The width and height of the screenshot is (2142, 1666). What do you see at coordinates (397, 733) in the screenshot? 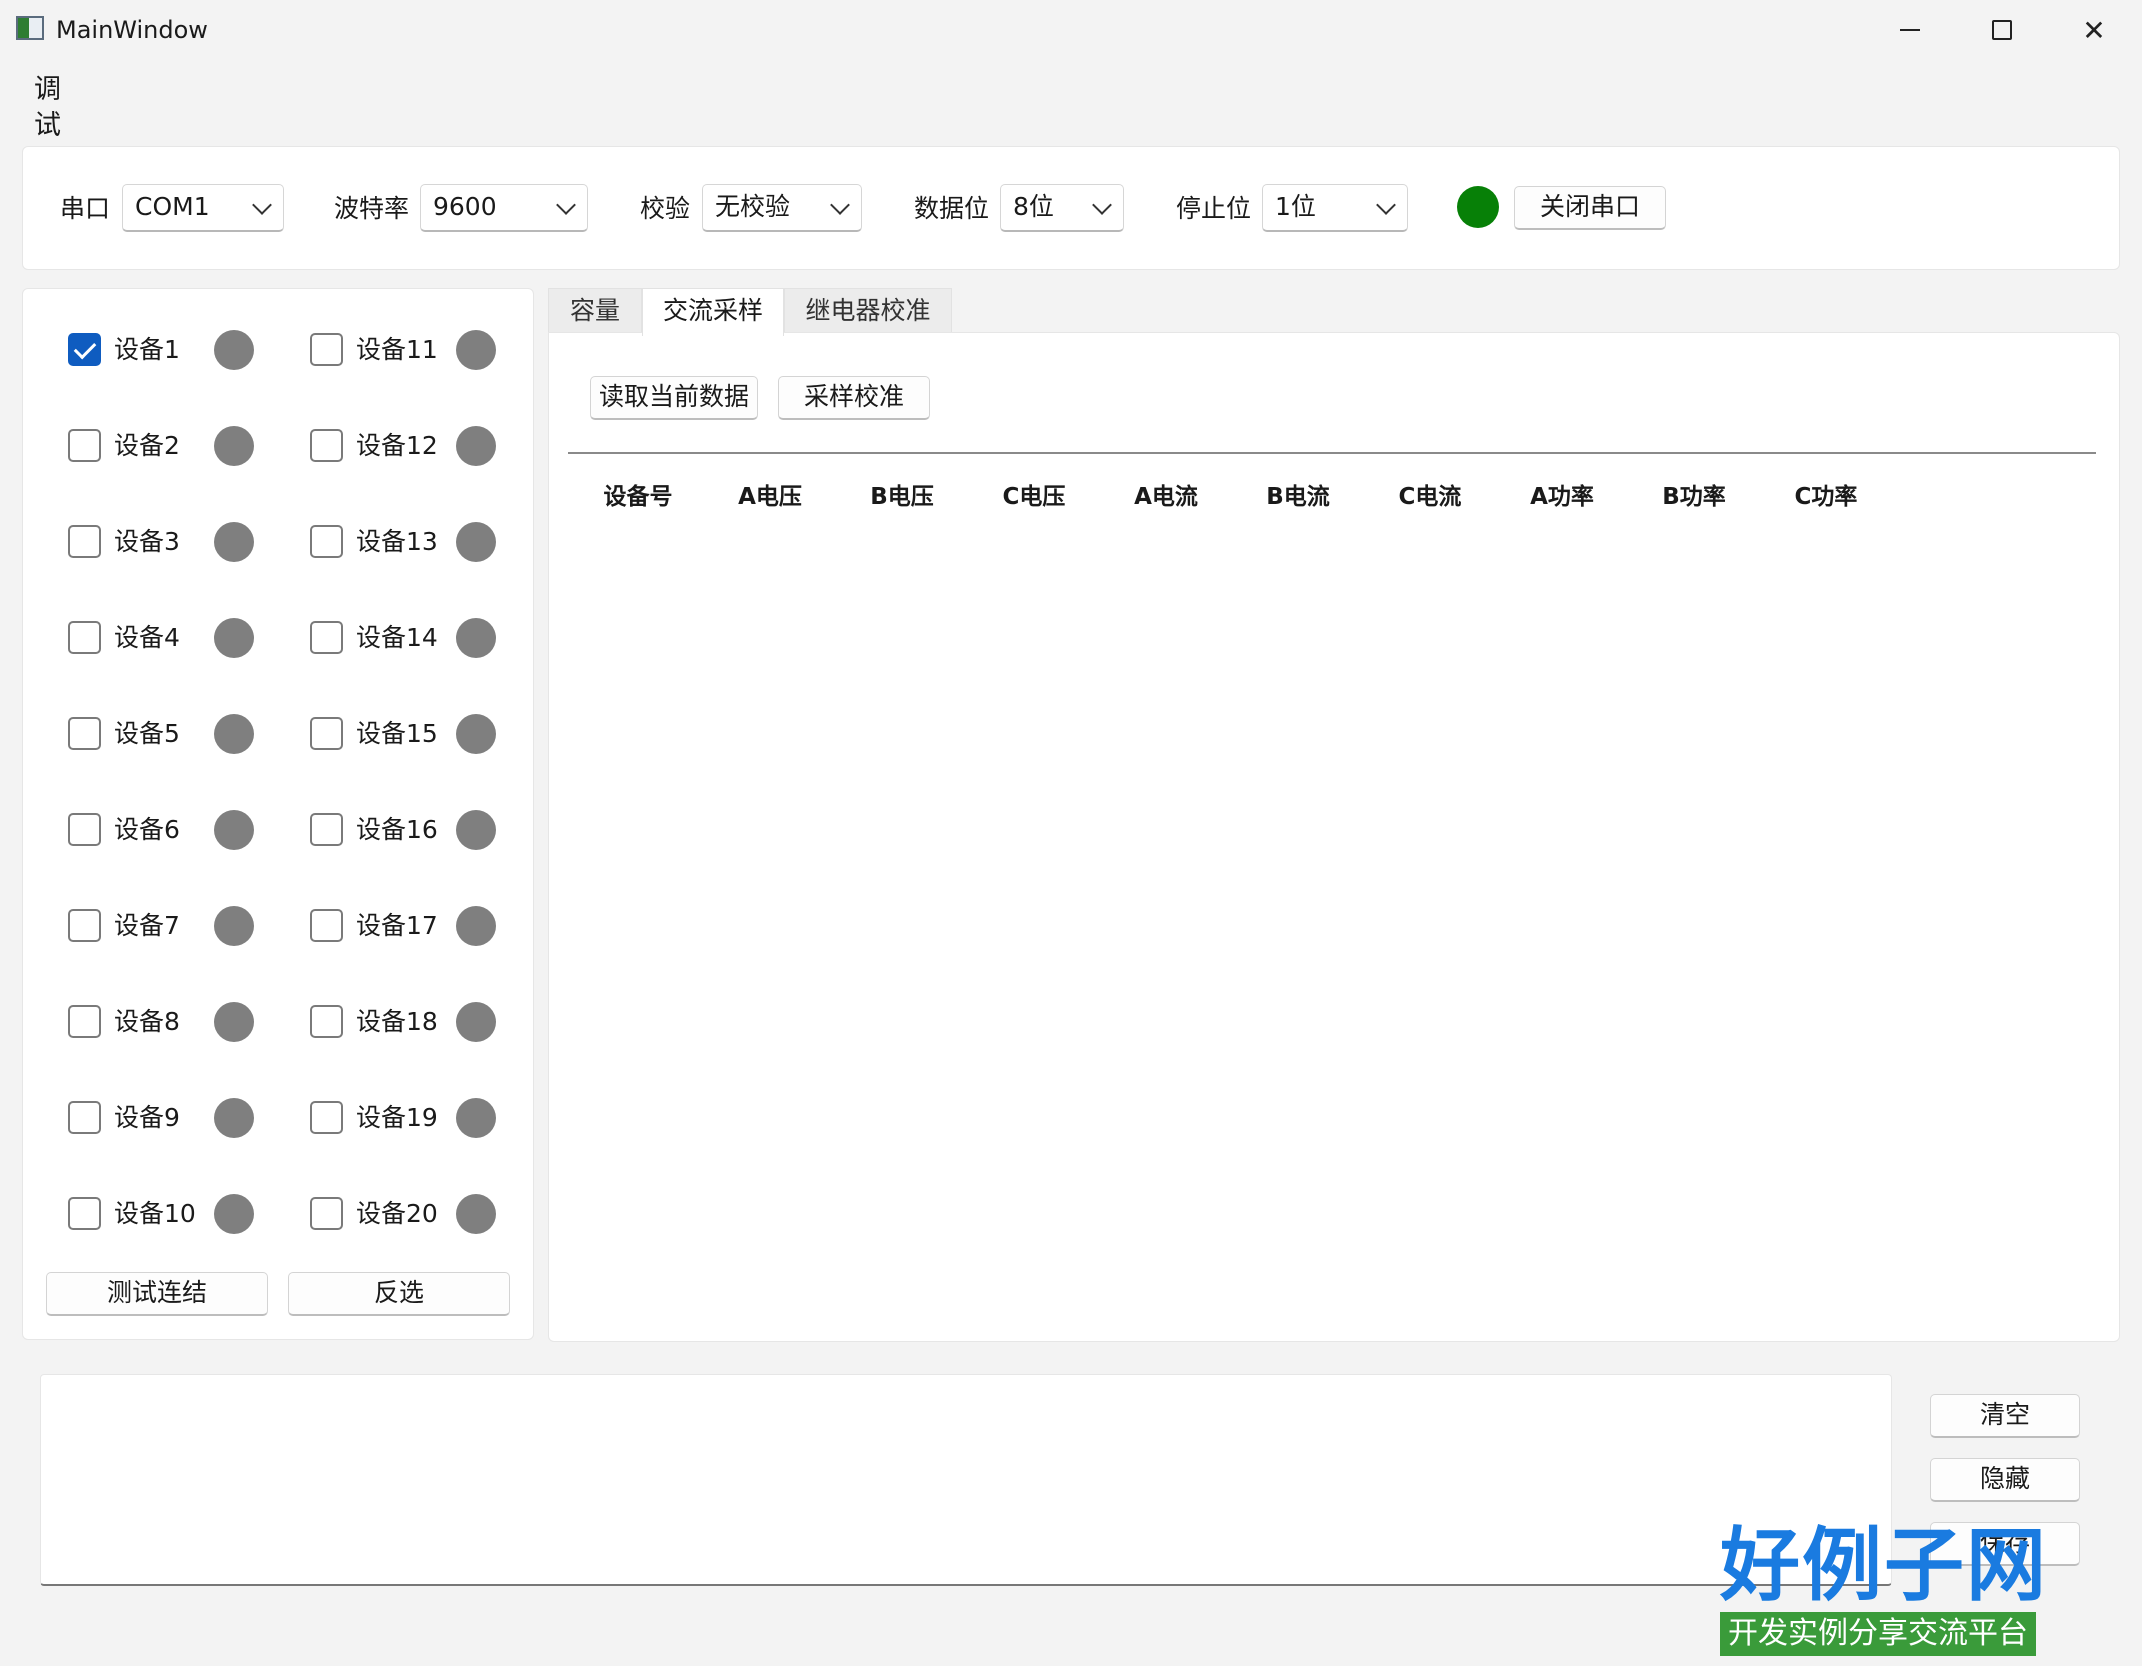
I see `device-label: 设备15` at bounding box center [397, 733].